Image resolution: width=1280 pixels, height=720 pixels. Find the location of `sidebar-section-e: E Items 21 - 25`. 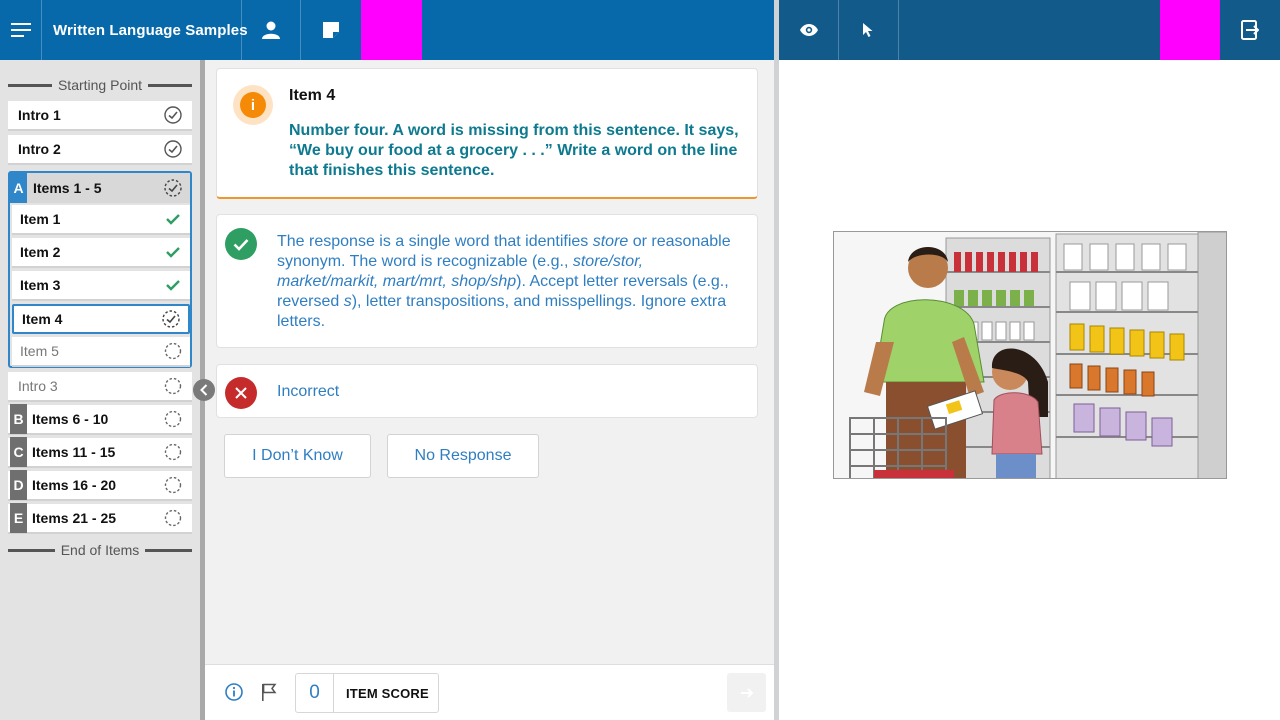

sidebar-section-e: E Items 21 - 25 is located at coordinates (100, 518).